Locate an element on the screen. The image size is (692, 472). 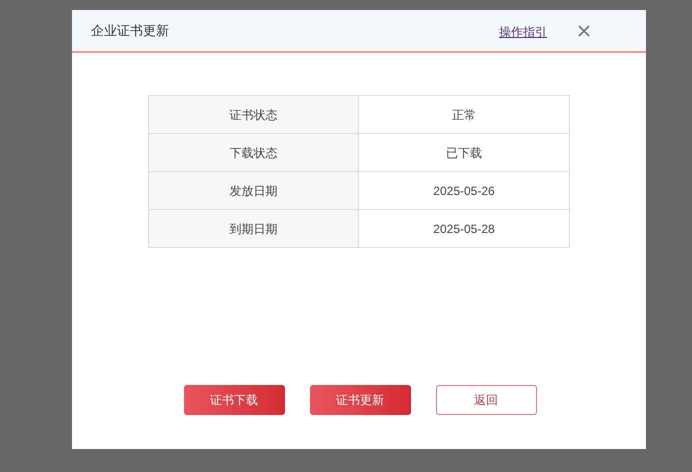
action-button: 证书下载 is located at coordinates (234, 400).